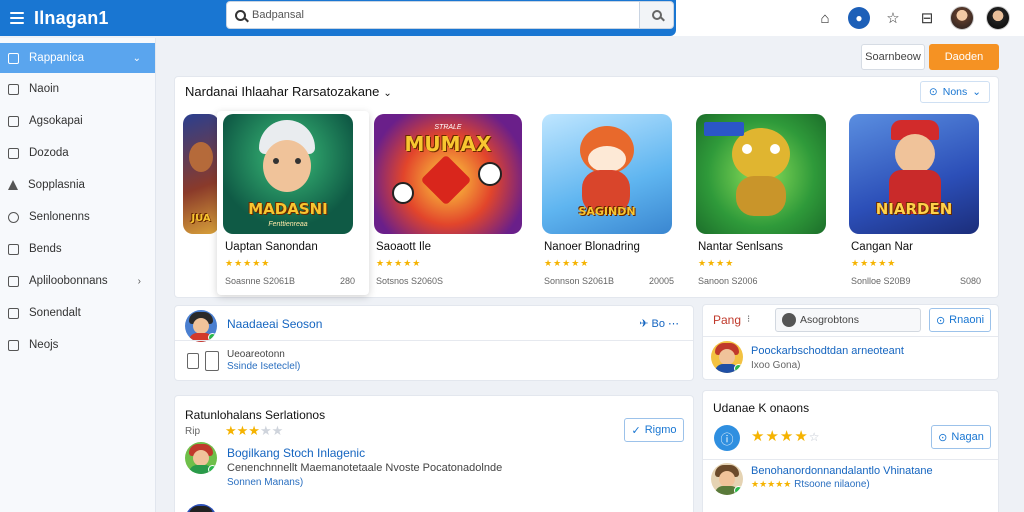 The height and width of the screenshot is (512, 1024). What do you see at coordinates (786, 436) in the screenshot?
I see `rating-stars: ★★★★☆` at bounding box center [786, 436].